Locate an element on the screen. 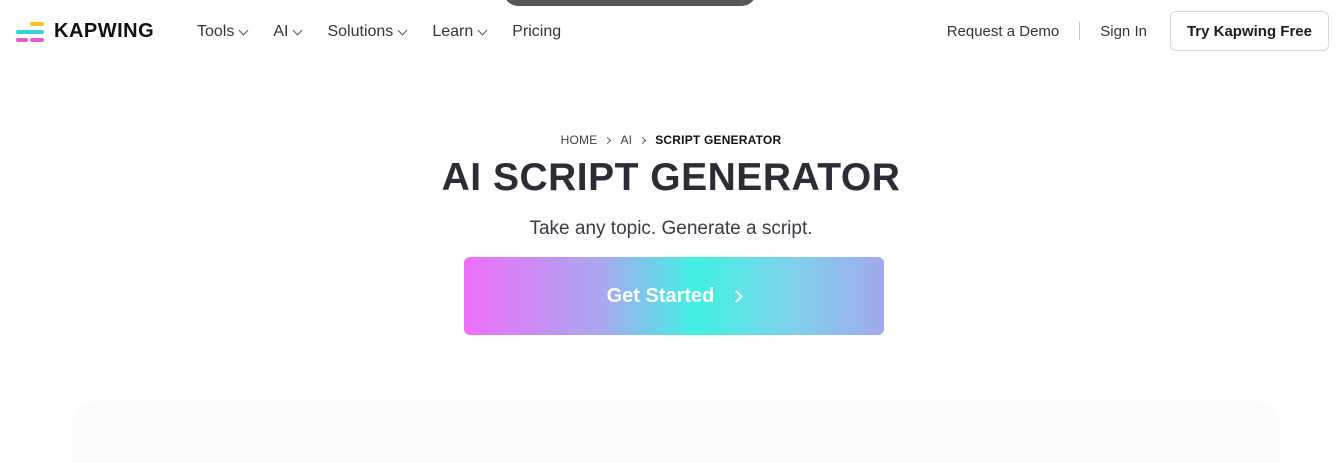 This screenshot has width=1342, height=463. nav-item-label: Tools is located at coordinates (216, 31).